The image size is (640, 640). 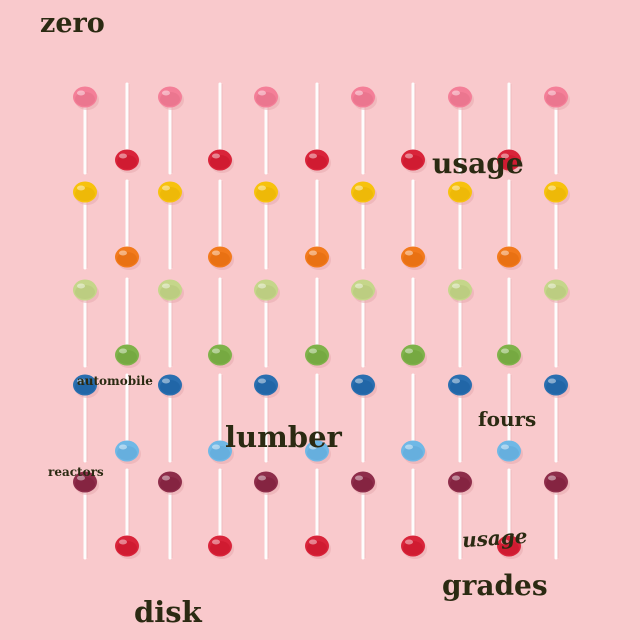 What do you see at coordinates (115, 381) in the screenshot?
I see `word-automobile: automobile` at bounding box center [115, 381].